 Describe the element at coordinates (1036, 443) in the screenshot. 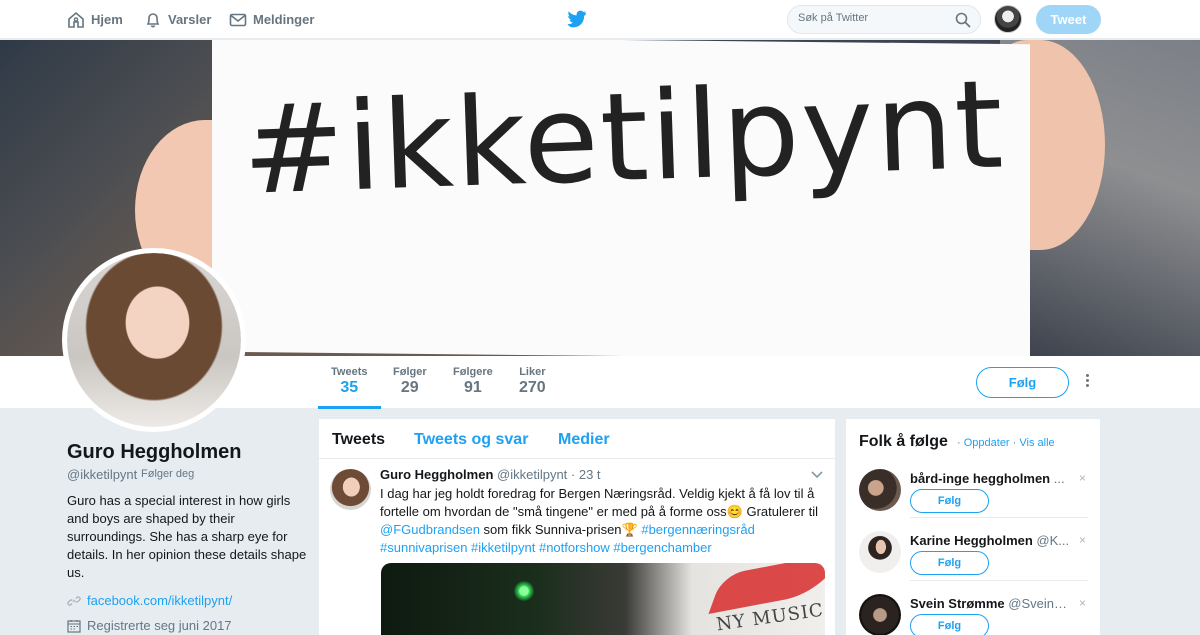

I see `view-all-link: Vis alle` at that location.